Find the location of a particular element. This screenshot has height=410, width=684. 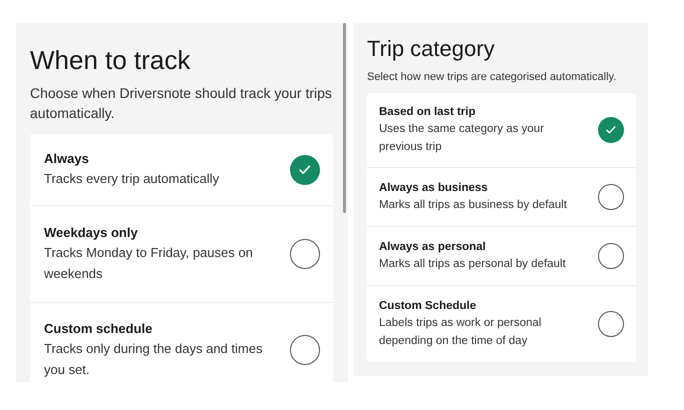

section-title: Trip category is located at coordinates (431, 49).